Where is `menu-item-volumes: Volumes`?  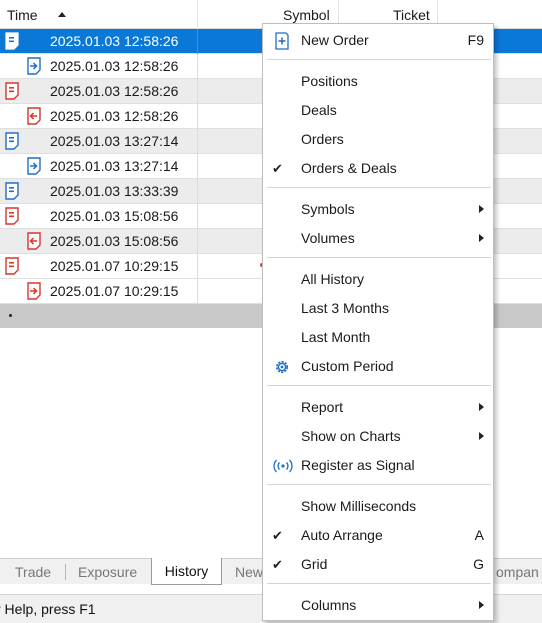
menu-item-volumes: Volumes is located at coordinates (378, 238).